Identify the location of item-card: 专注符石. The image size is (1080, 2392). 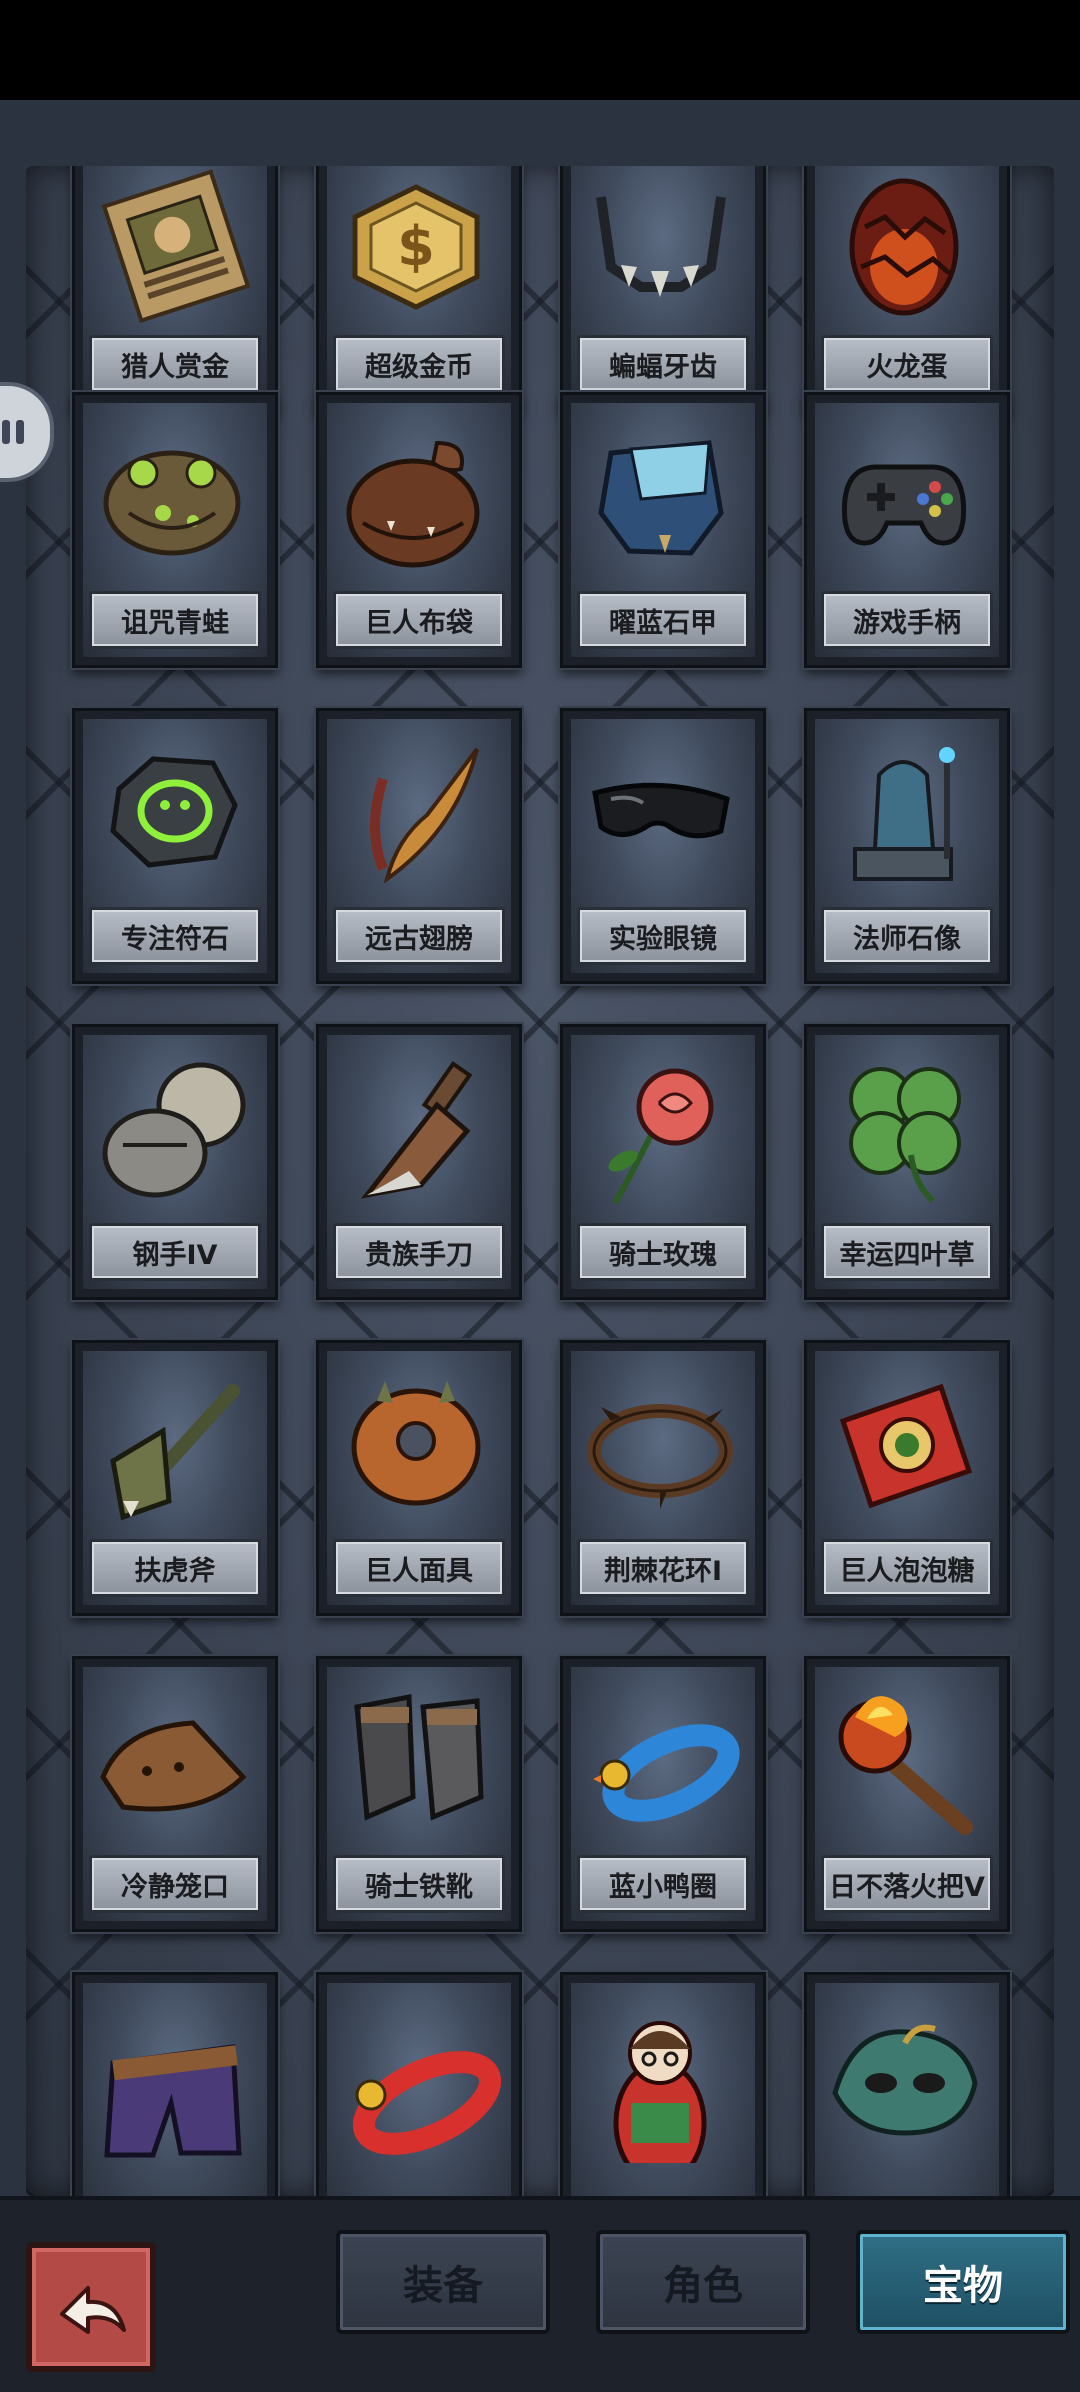
(175, 846).